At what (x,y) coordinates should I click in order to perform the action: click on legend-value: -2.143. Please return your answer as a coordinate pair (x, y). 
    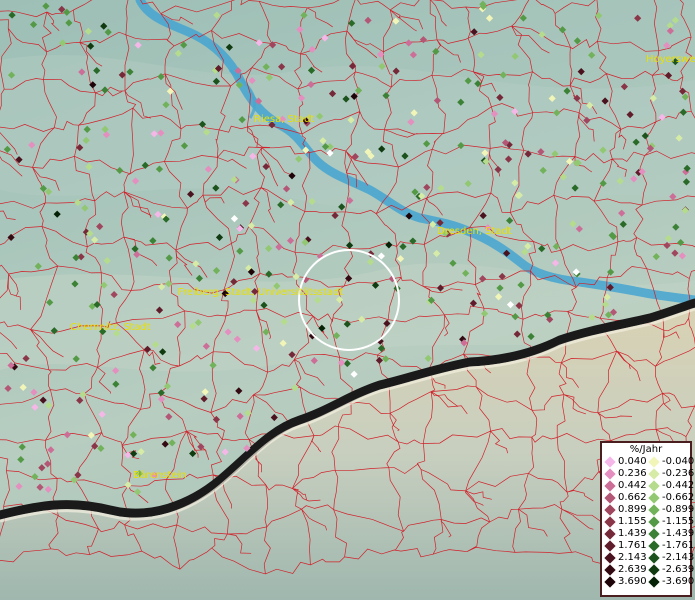
    Looking at the image, I should click on (678, 557).